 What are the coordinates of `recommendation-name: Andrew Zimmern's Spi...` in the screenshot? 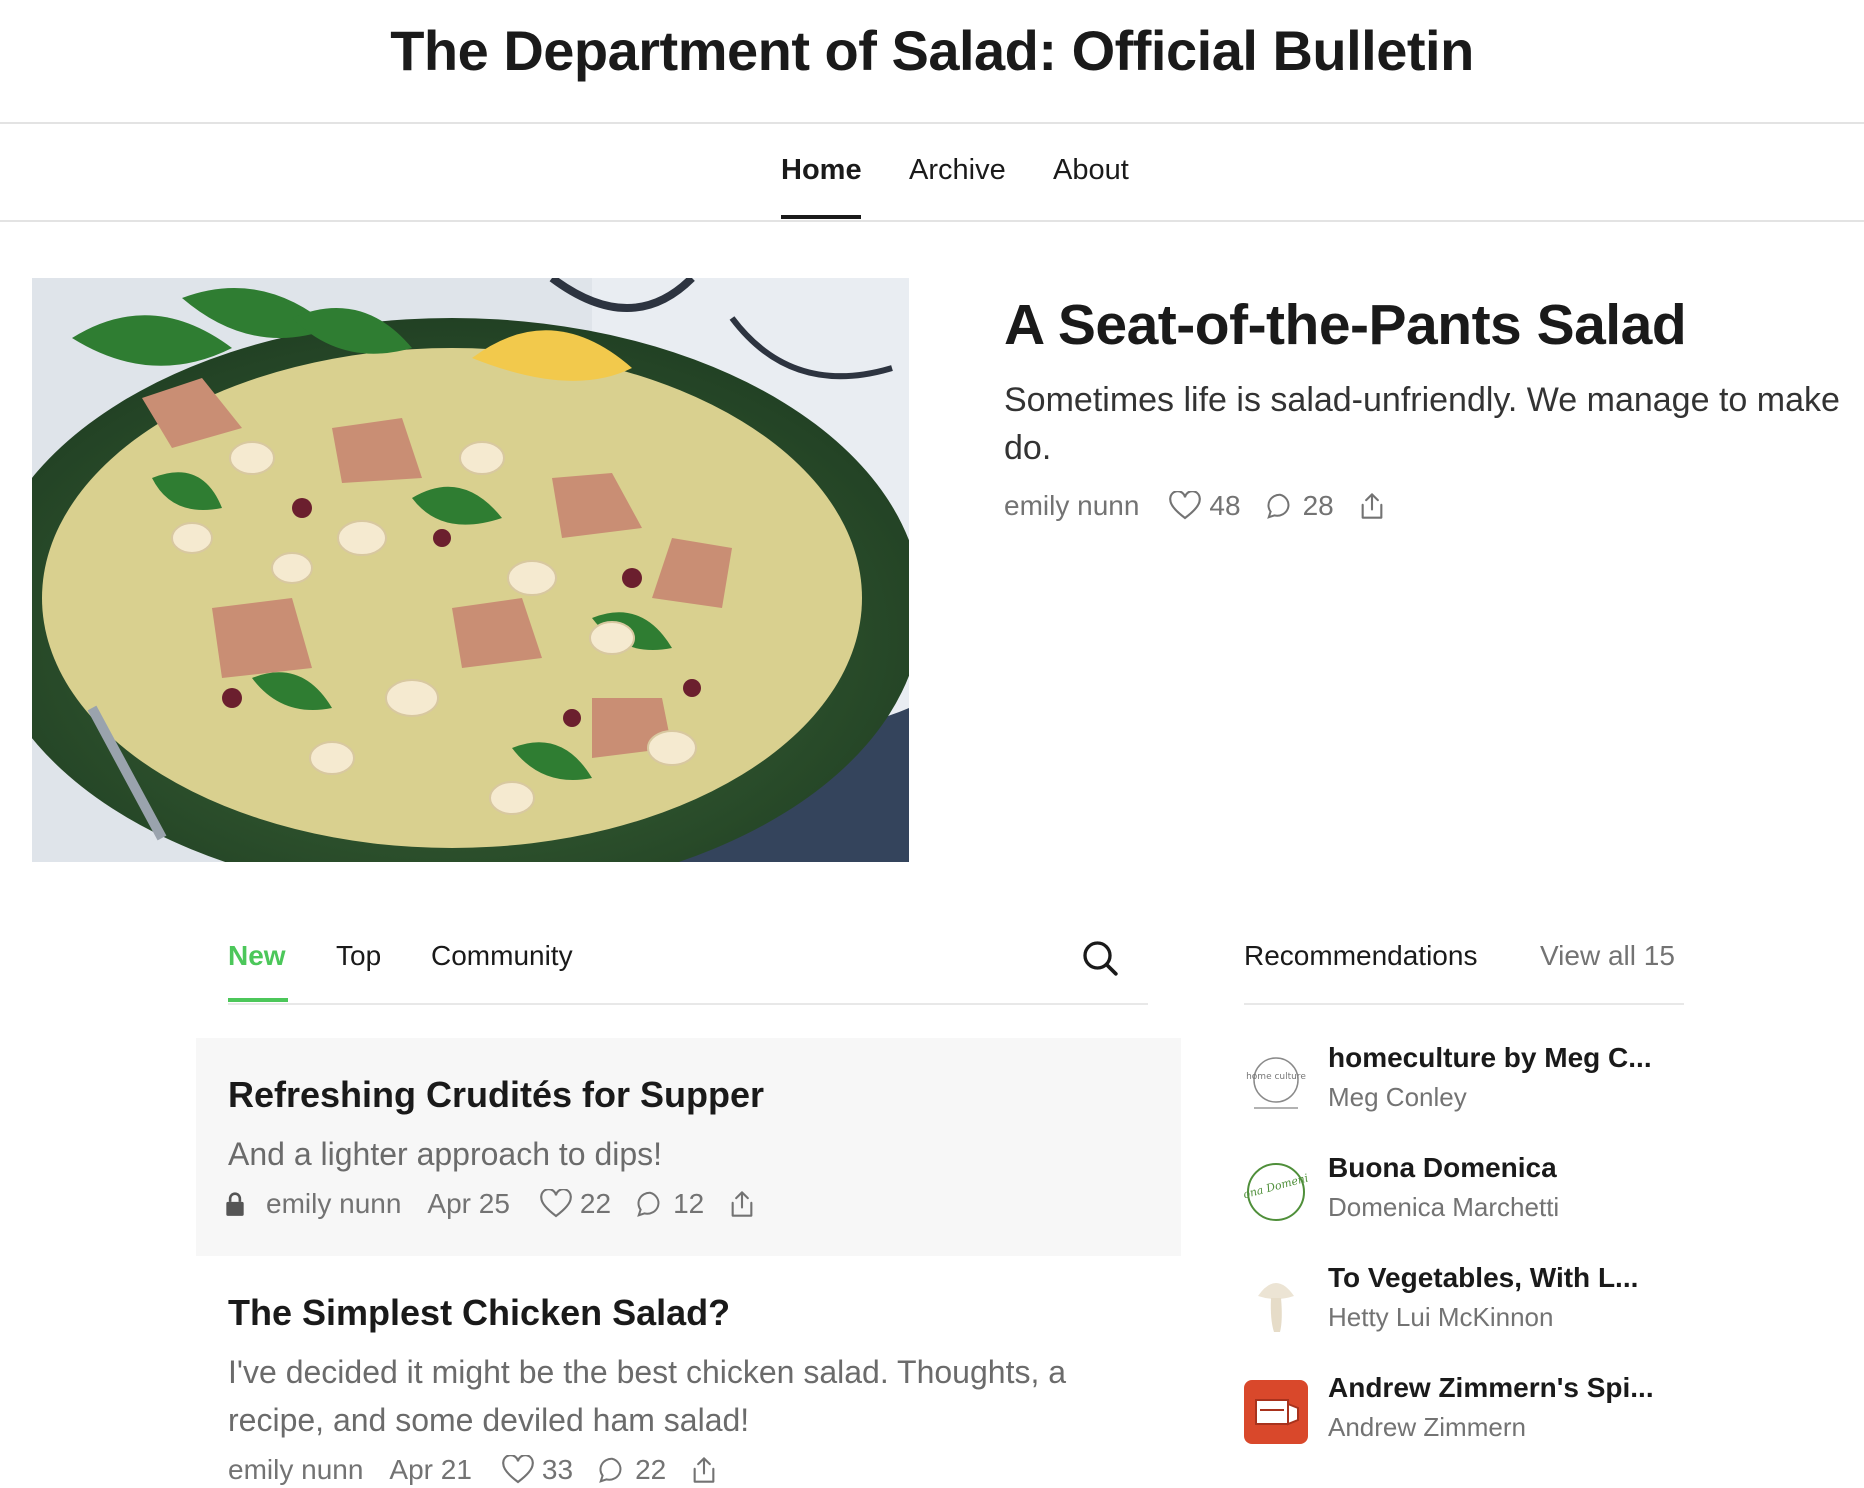 It's located at (1491, 1387).